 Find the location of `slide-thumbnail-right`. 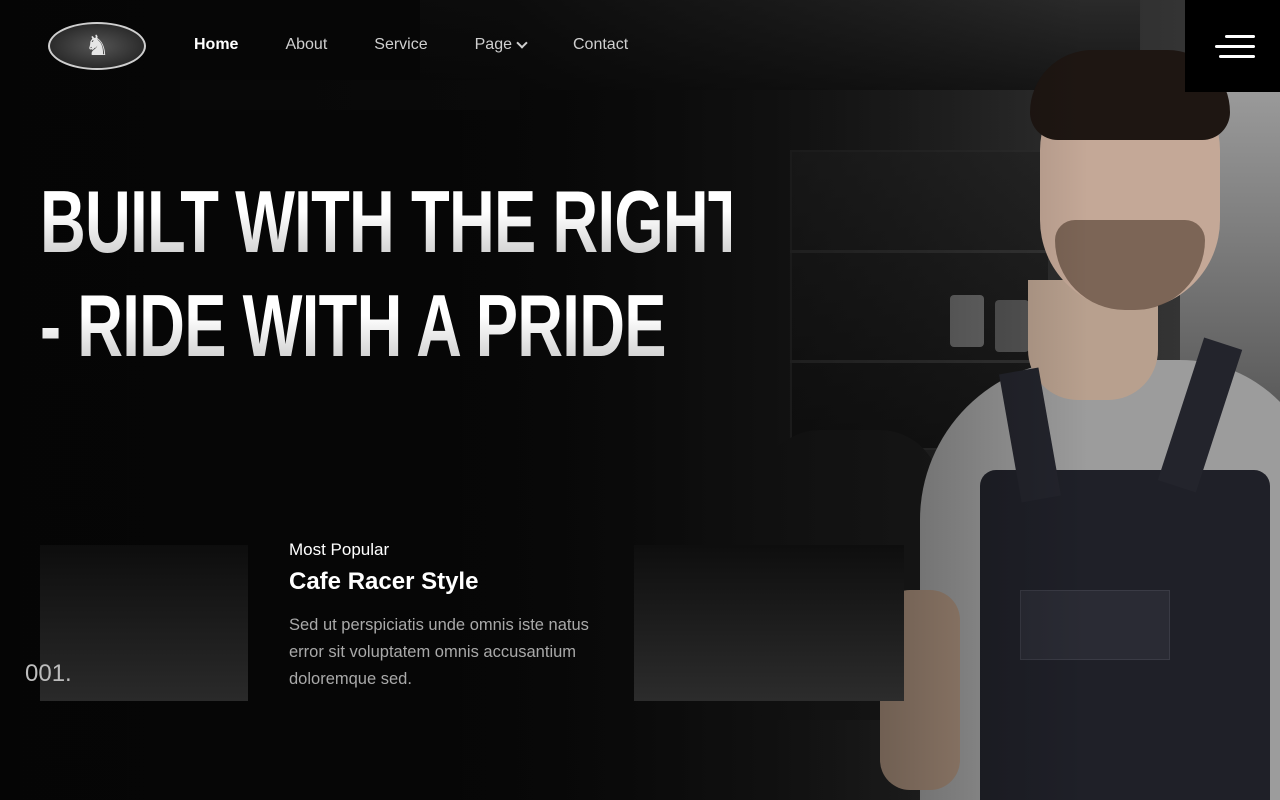

slide-thumbnail-right is located at coordinates (769, 623).